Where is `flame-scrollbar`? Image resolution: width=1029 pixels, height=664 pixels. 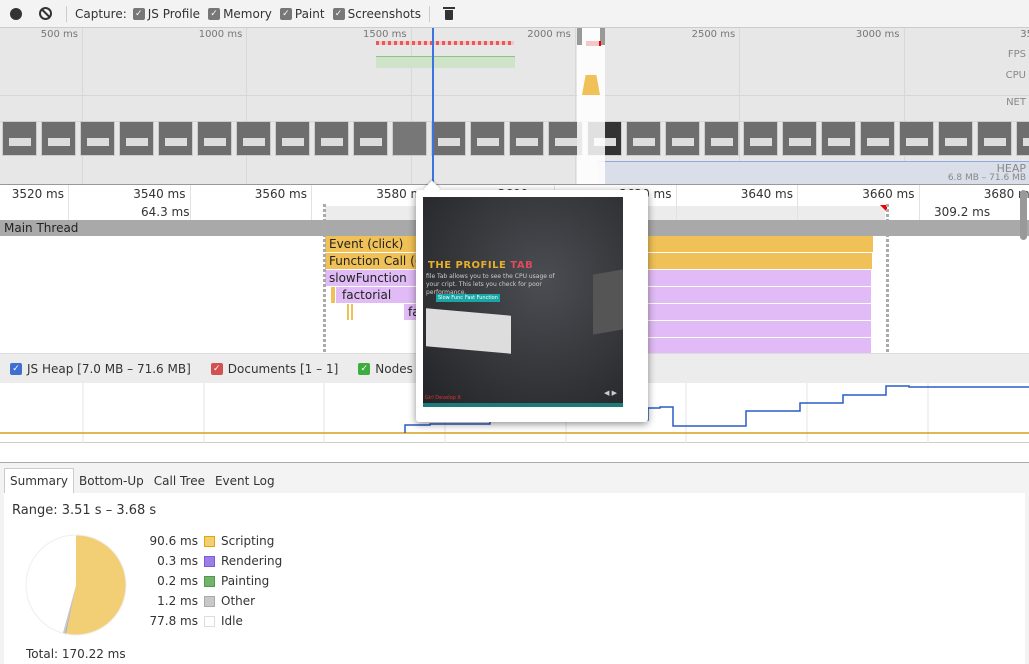
flame-scrollbar is located at coordinates (1023, 215).